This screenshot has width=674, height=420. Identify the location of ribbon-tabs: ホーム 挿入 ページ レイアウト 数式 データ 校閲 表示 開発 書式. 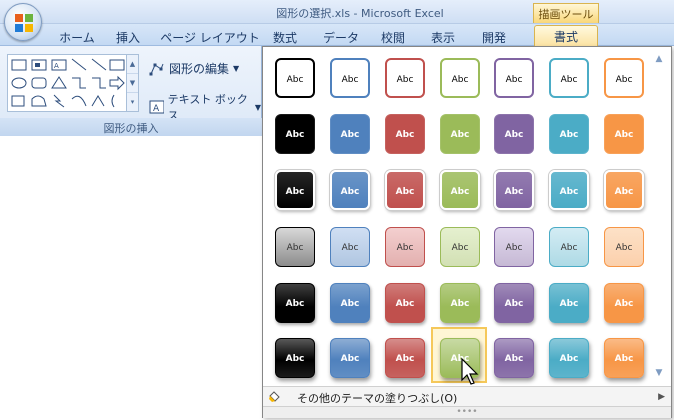
(337, 35).